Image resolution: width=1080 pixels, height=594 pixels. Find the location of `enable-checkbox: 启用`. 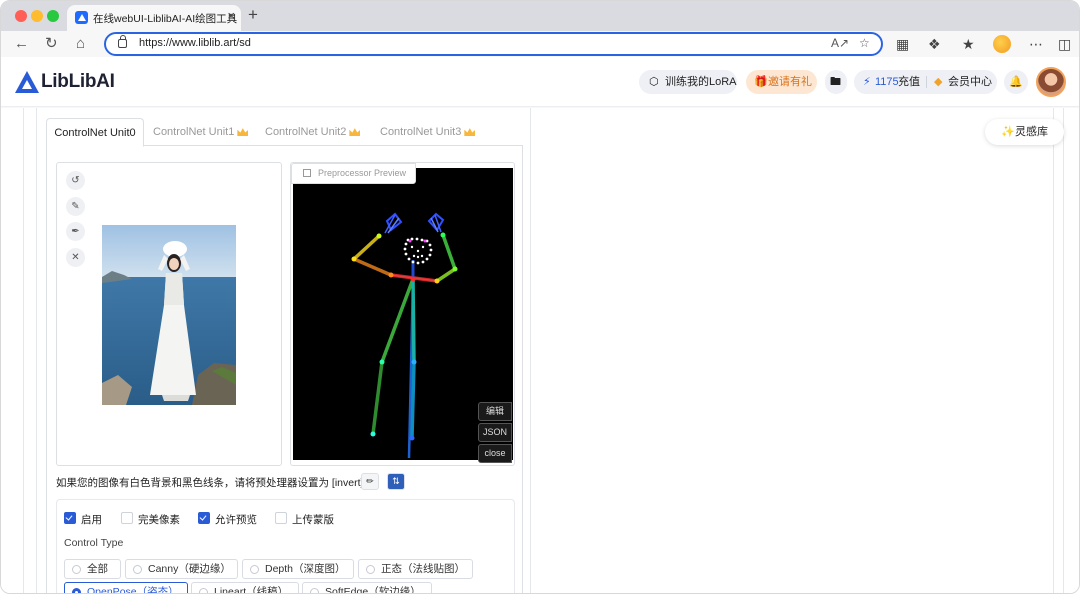

enable-checkbox: 启用 is located at coordinates (83, 519).